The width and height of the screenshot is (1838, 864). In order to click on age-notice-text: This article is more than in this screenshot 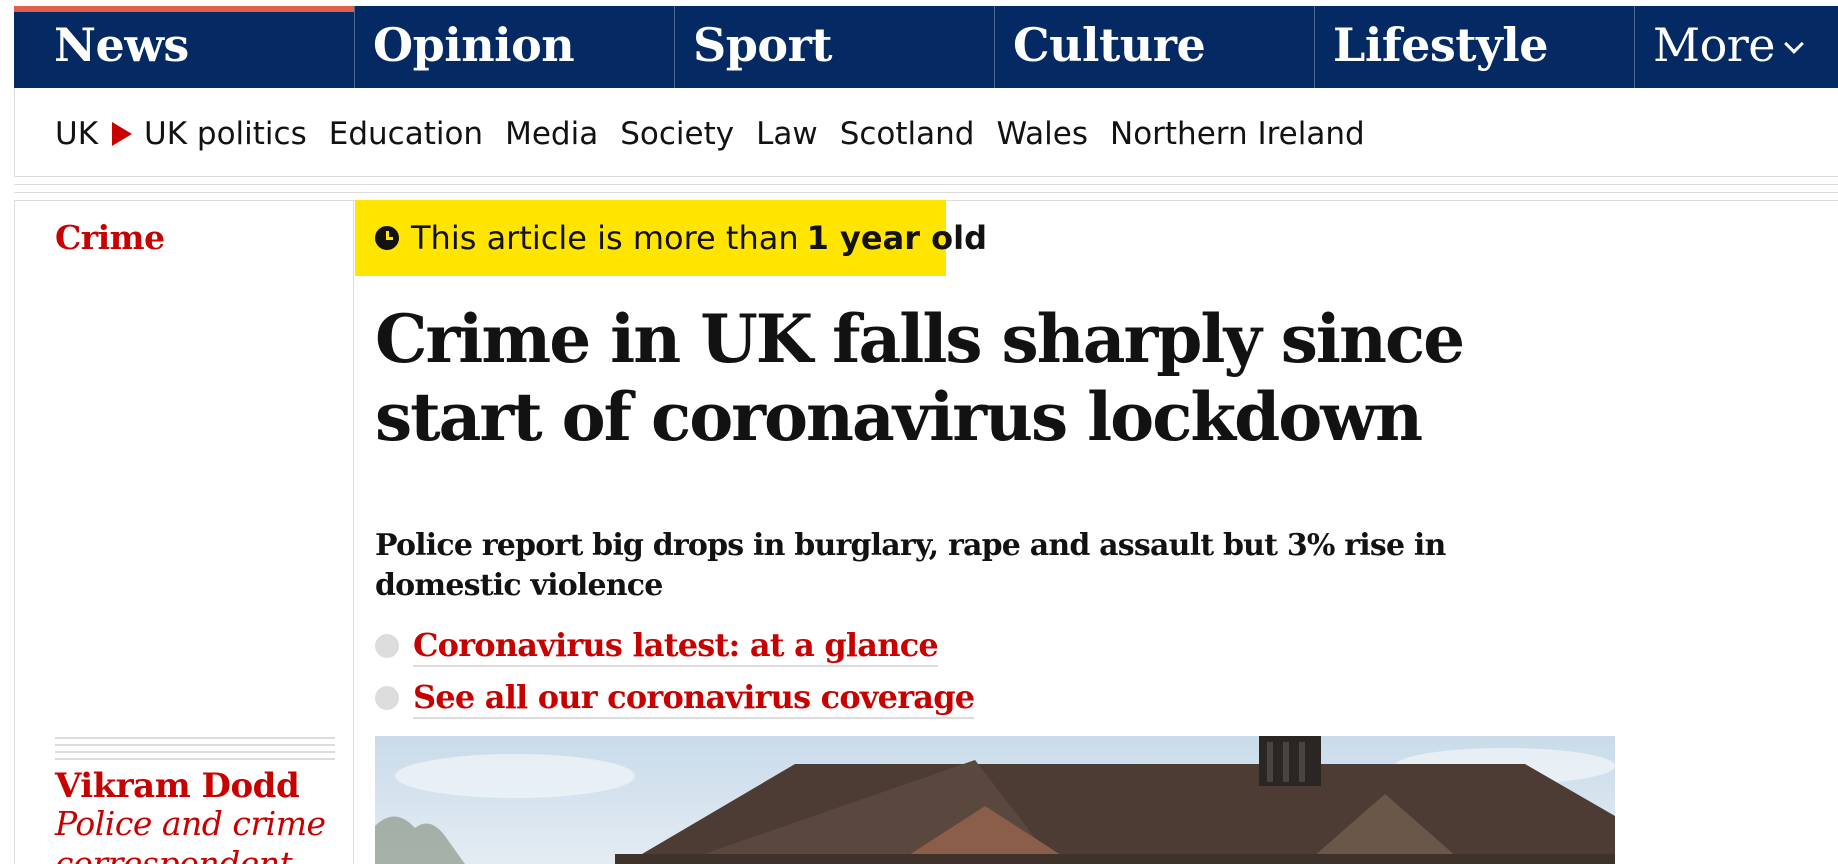, I will do `click(605, 238)`.